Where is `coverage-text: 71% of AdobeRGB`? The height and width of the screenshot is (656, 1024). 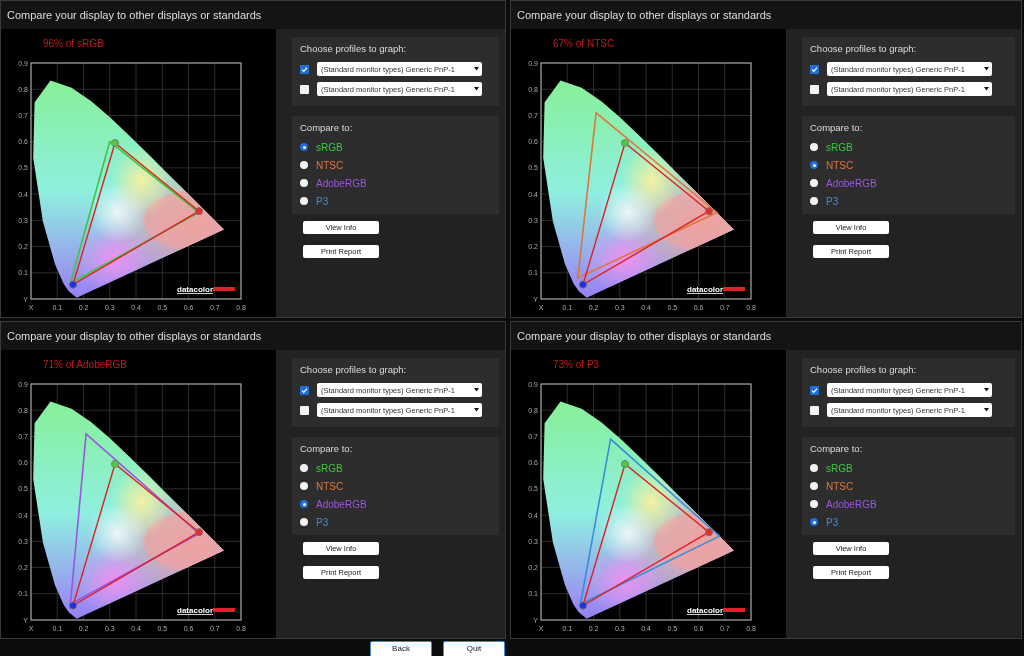
coverage-text: 71% of AdobeRGB is located at coordinates (85, 364).